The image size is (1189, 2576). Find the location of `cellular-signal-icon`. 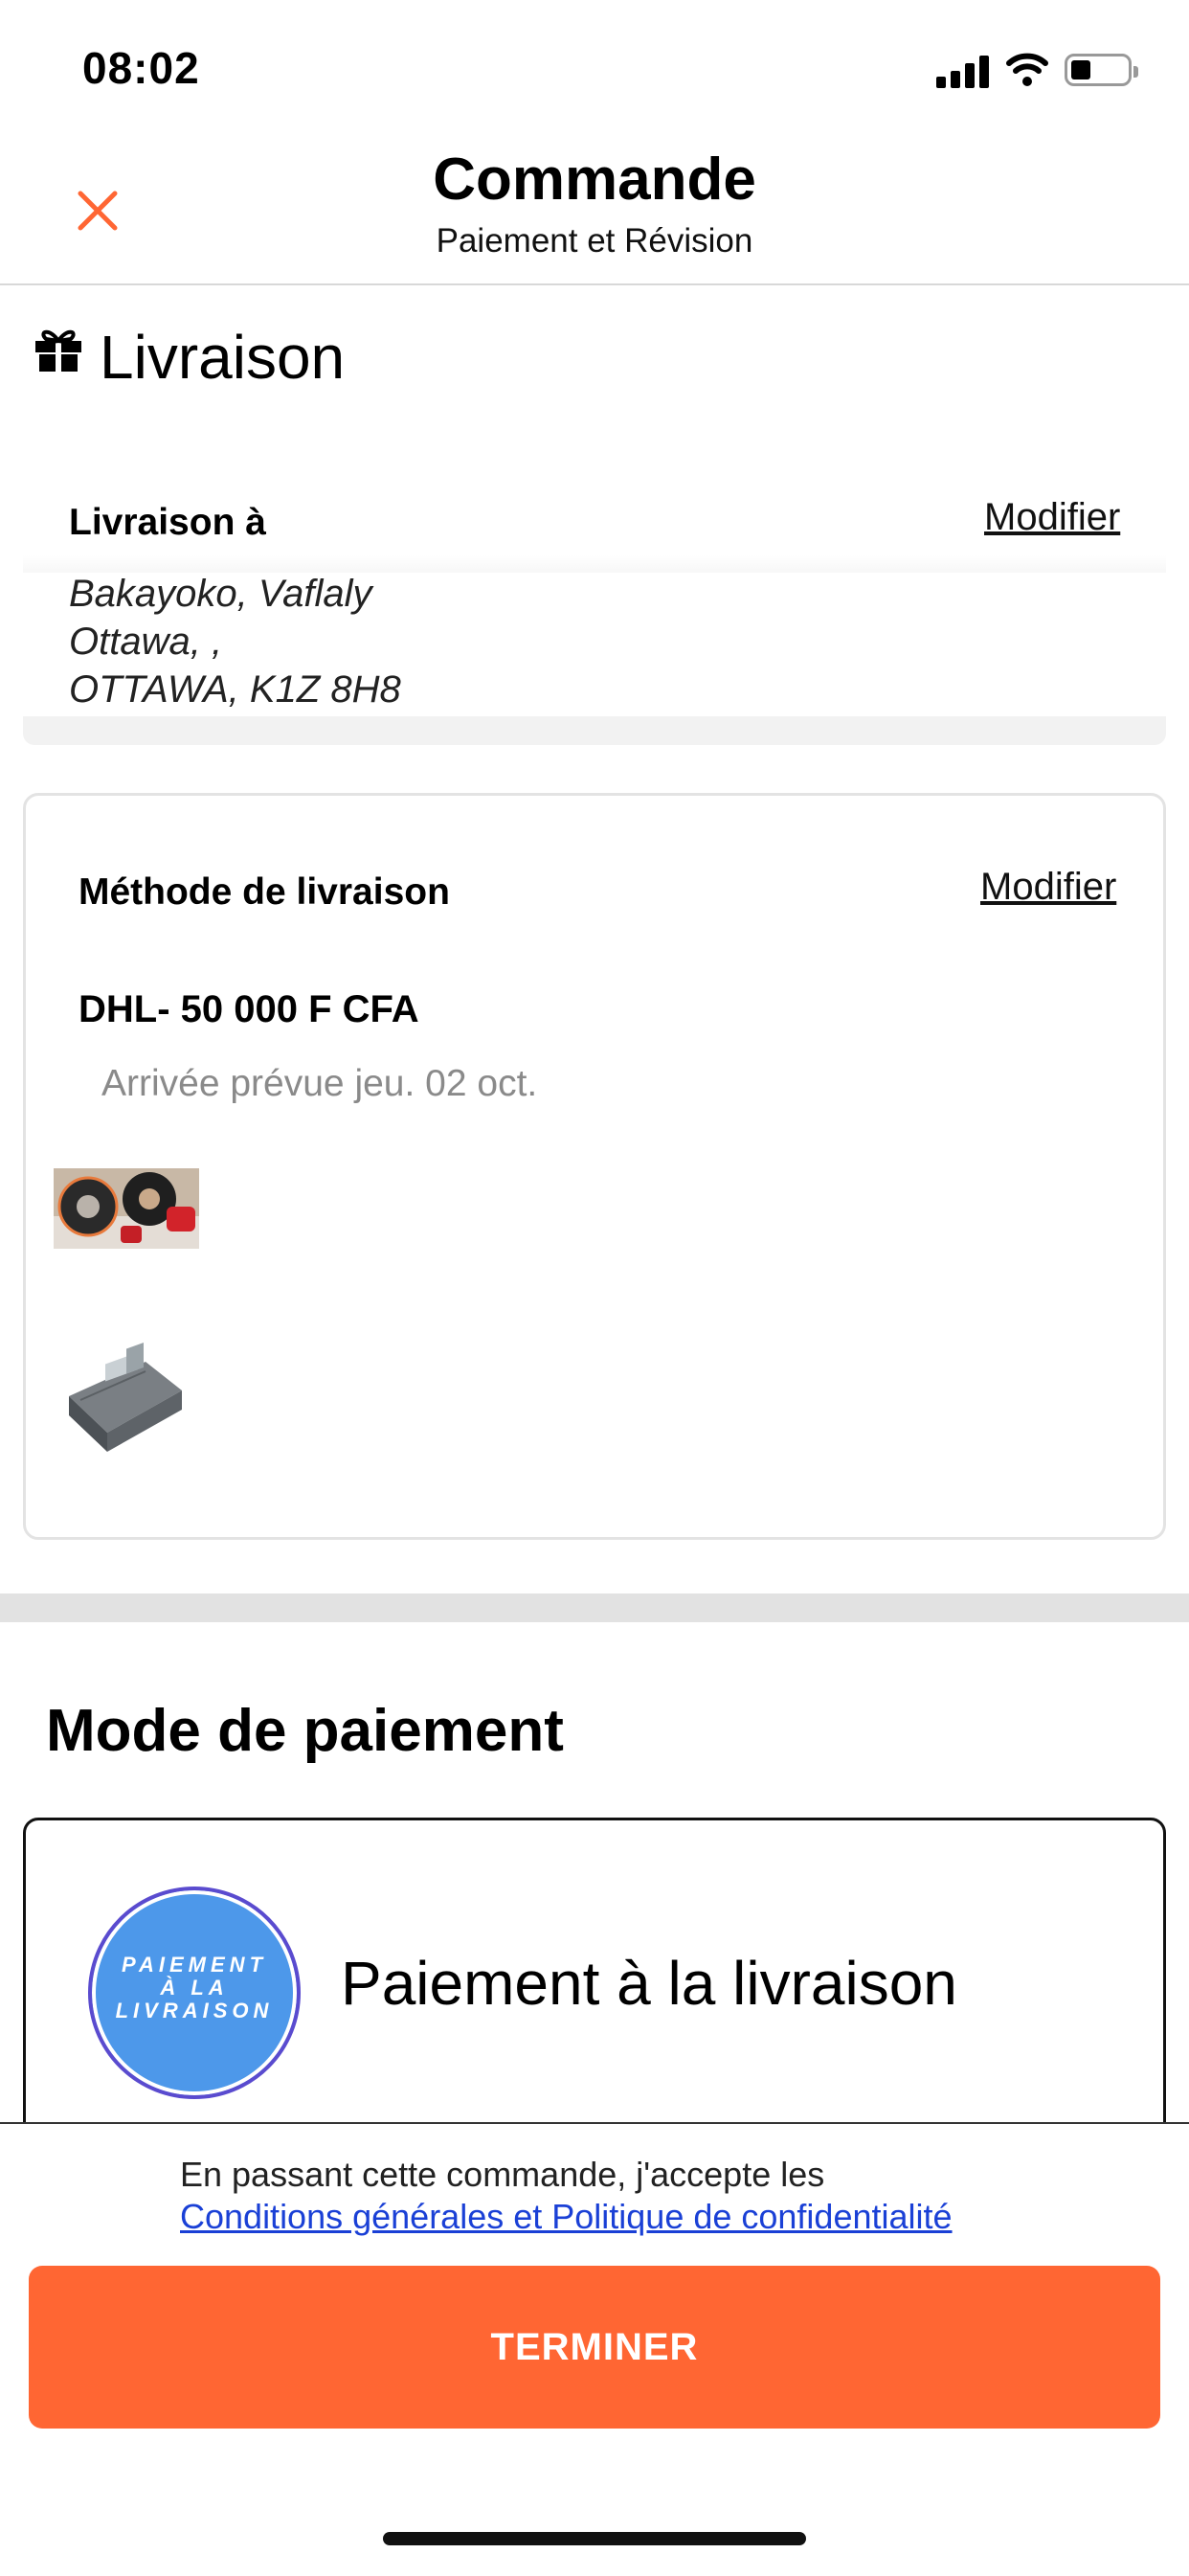

cellular-signal-icon is located at coordinates (963, 71).